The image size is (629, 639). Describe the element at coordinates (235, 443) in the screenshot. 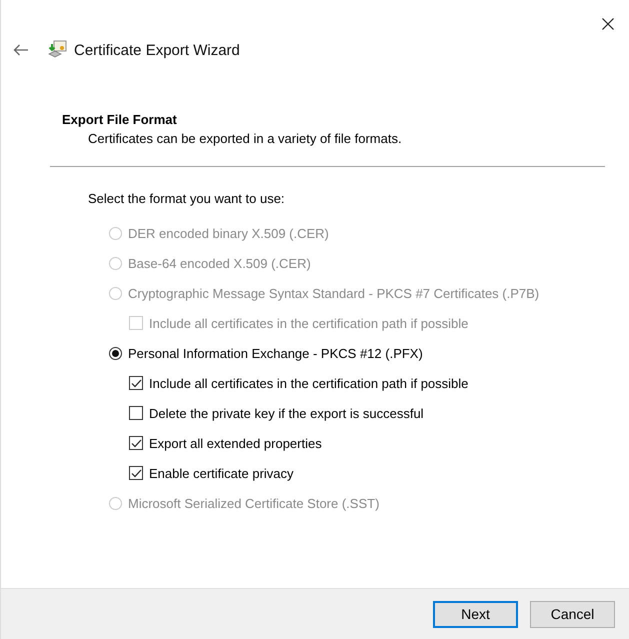

I see `checkbox-label: Export all extended properties` at that location.